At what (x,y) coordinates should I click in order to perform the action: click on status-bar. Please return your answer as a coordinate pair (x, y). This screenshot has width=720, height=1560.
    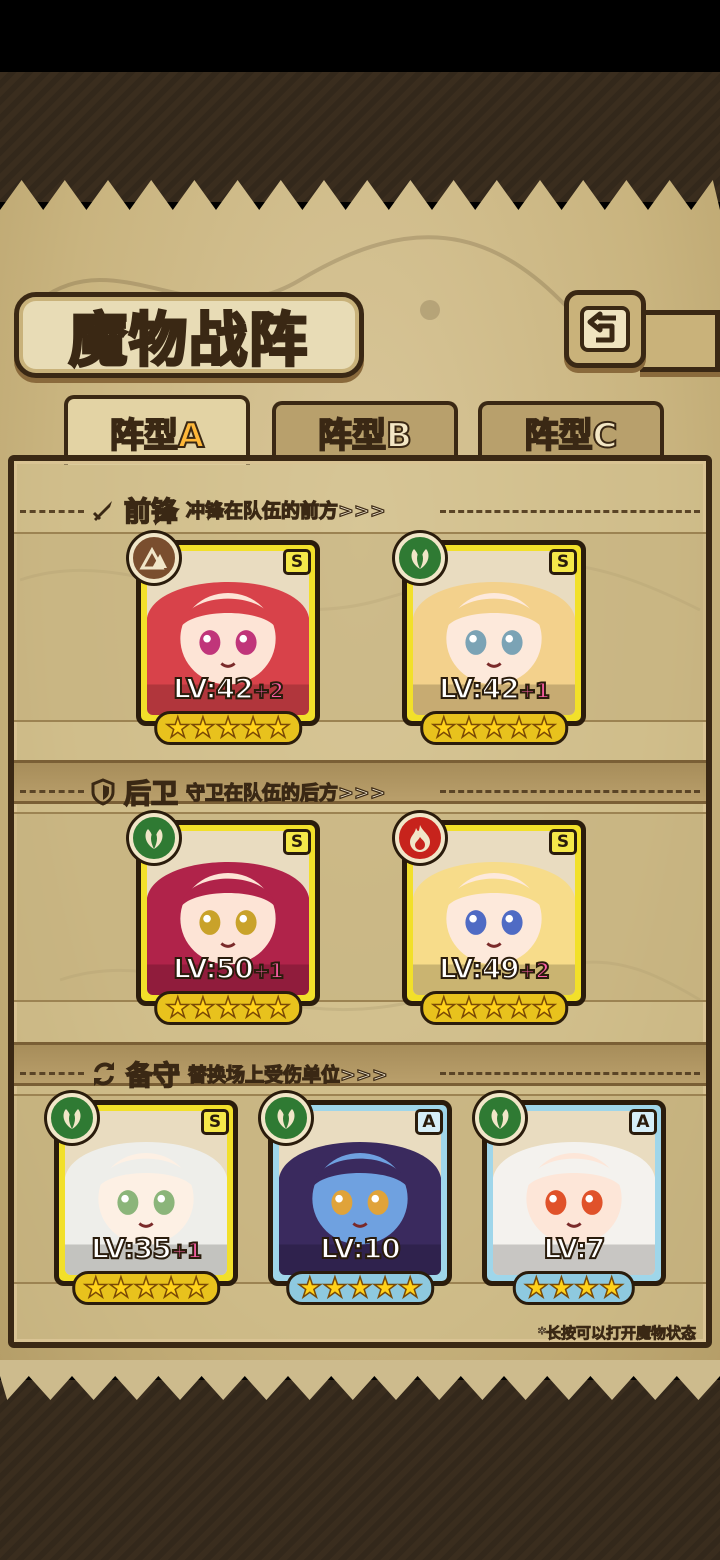
    Looking at the image, I should click on (360, 36).